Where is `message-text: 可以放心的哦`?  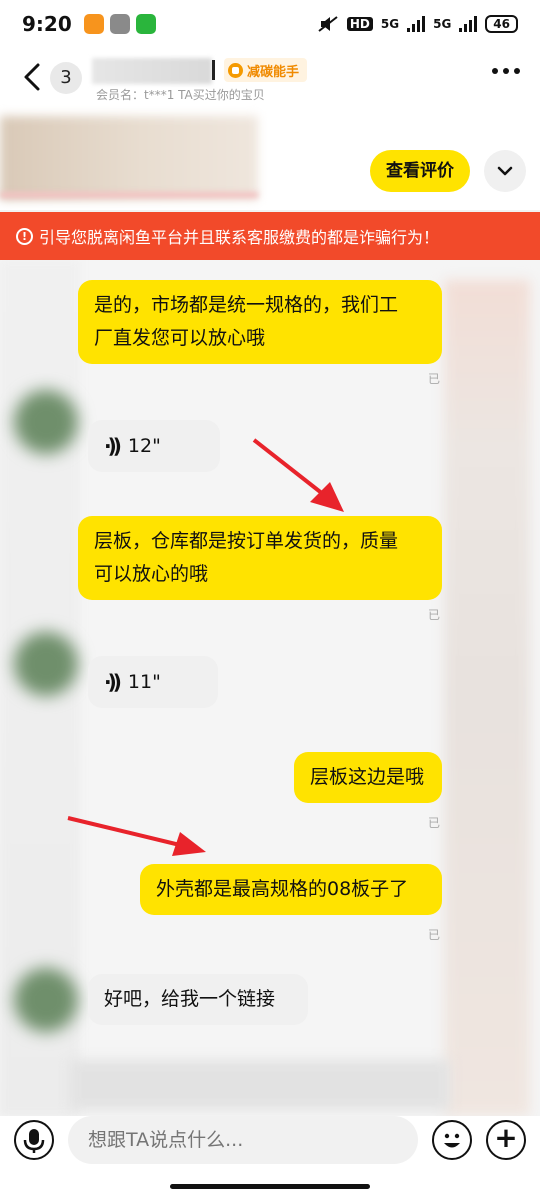 message-text: 可以放心的哦 is located at coordinates (151, 574).